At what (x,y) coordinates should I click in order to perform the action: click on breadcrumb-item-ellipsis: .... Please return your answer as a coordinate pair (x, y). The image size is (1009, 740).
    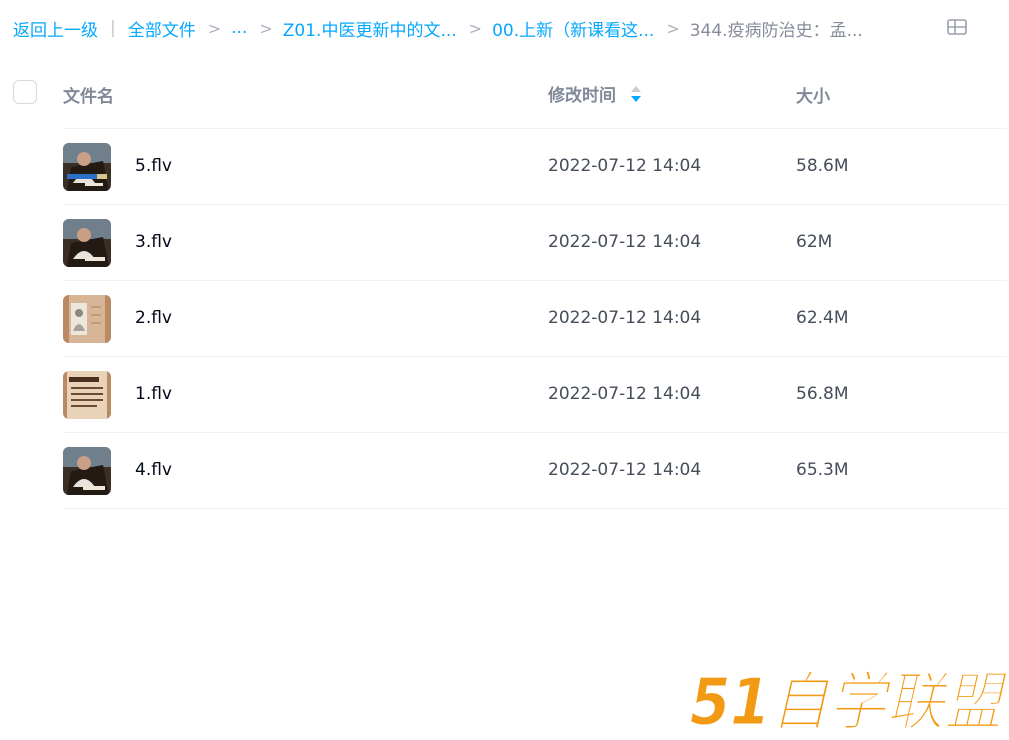
    Looking at the image, I should click on (239, 28).